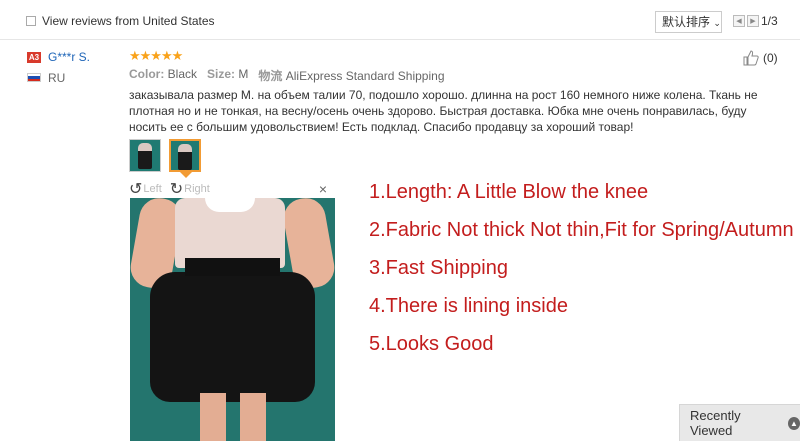 The height and width of the screenshot is (441, 800). Describe the element at coordinates (270, 76) in the screenshot. I see `shipping-label: 物流` at that location.